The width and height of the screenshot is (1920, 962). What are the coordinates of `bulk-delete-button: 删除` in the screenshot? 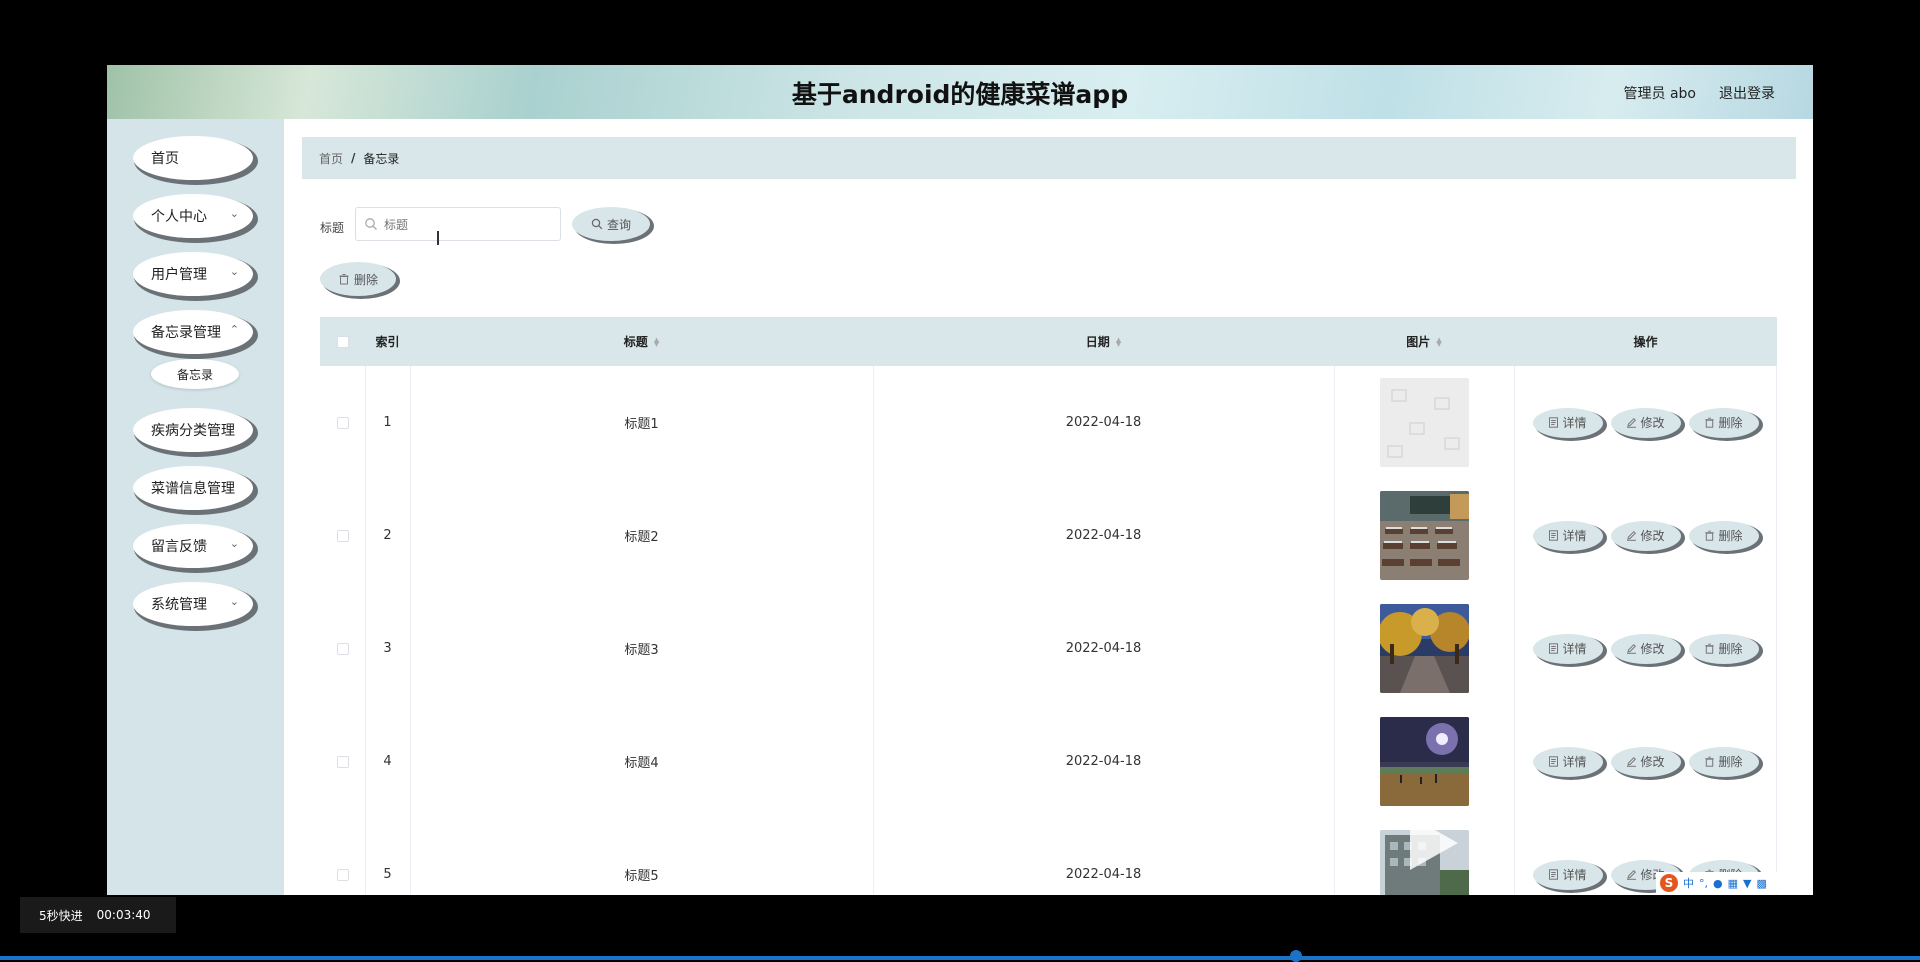 It's located at (358, 279).